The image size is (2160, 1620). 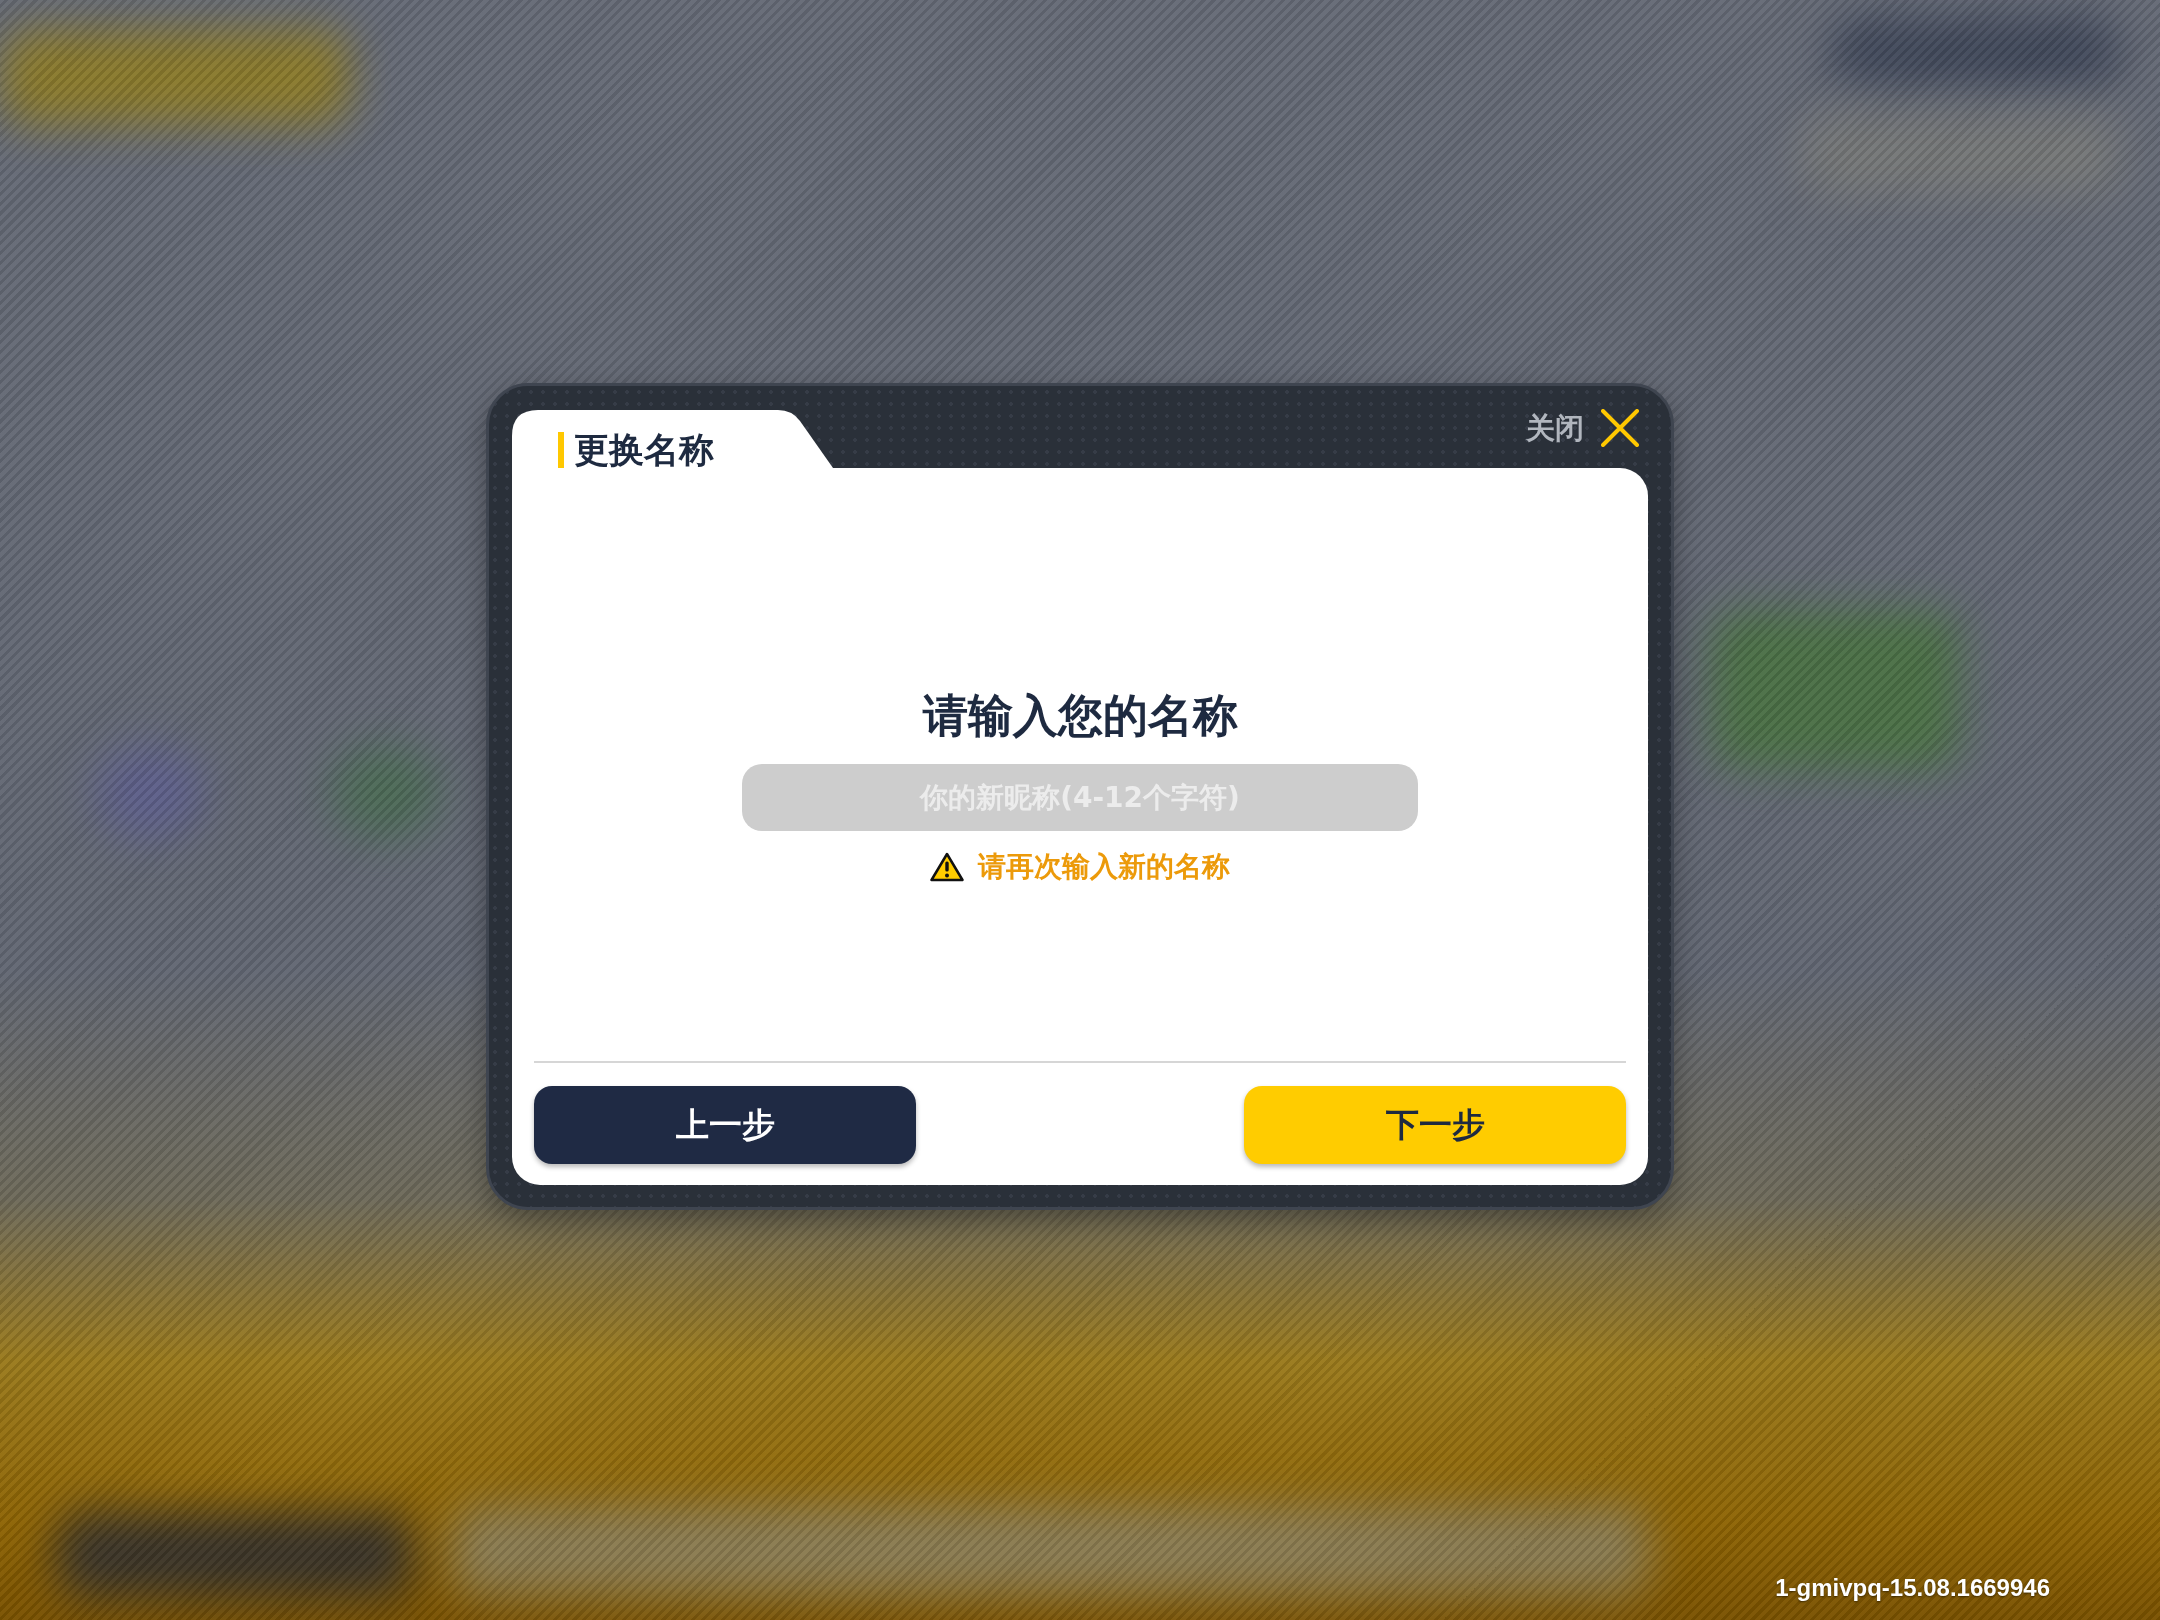 What do you see at coordinates (1435, 1125) in the screenshot?
I see `step-button: 下一步` at bounding box center [1435, 1125].